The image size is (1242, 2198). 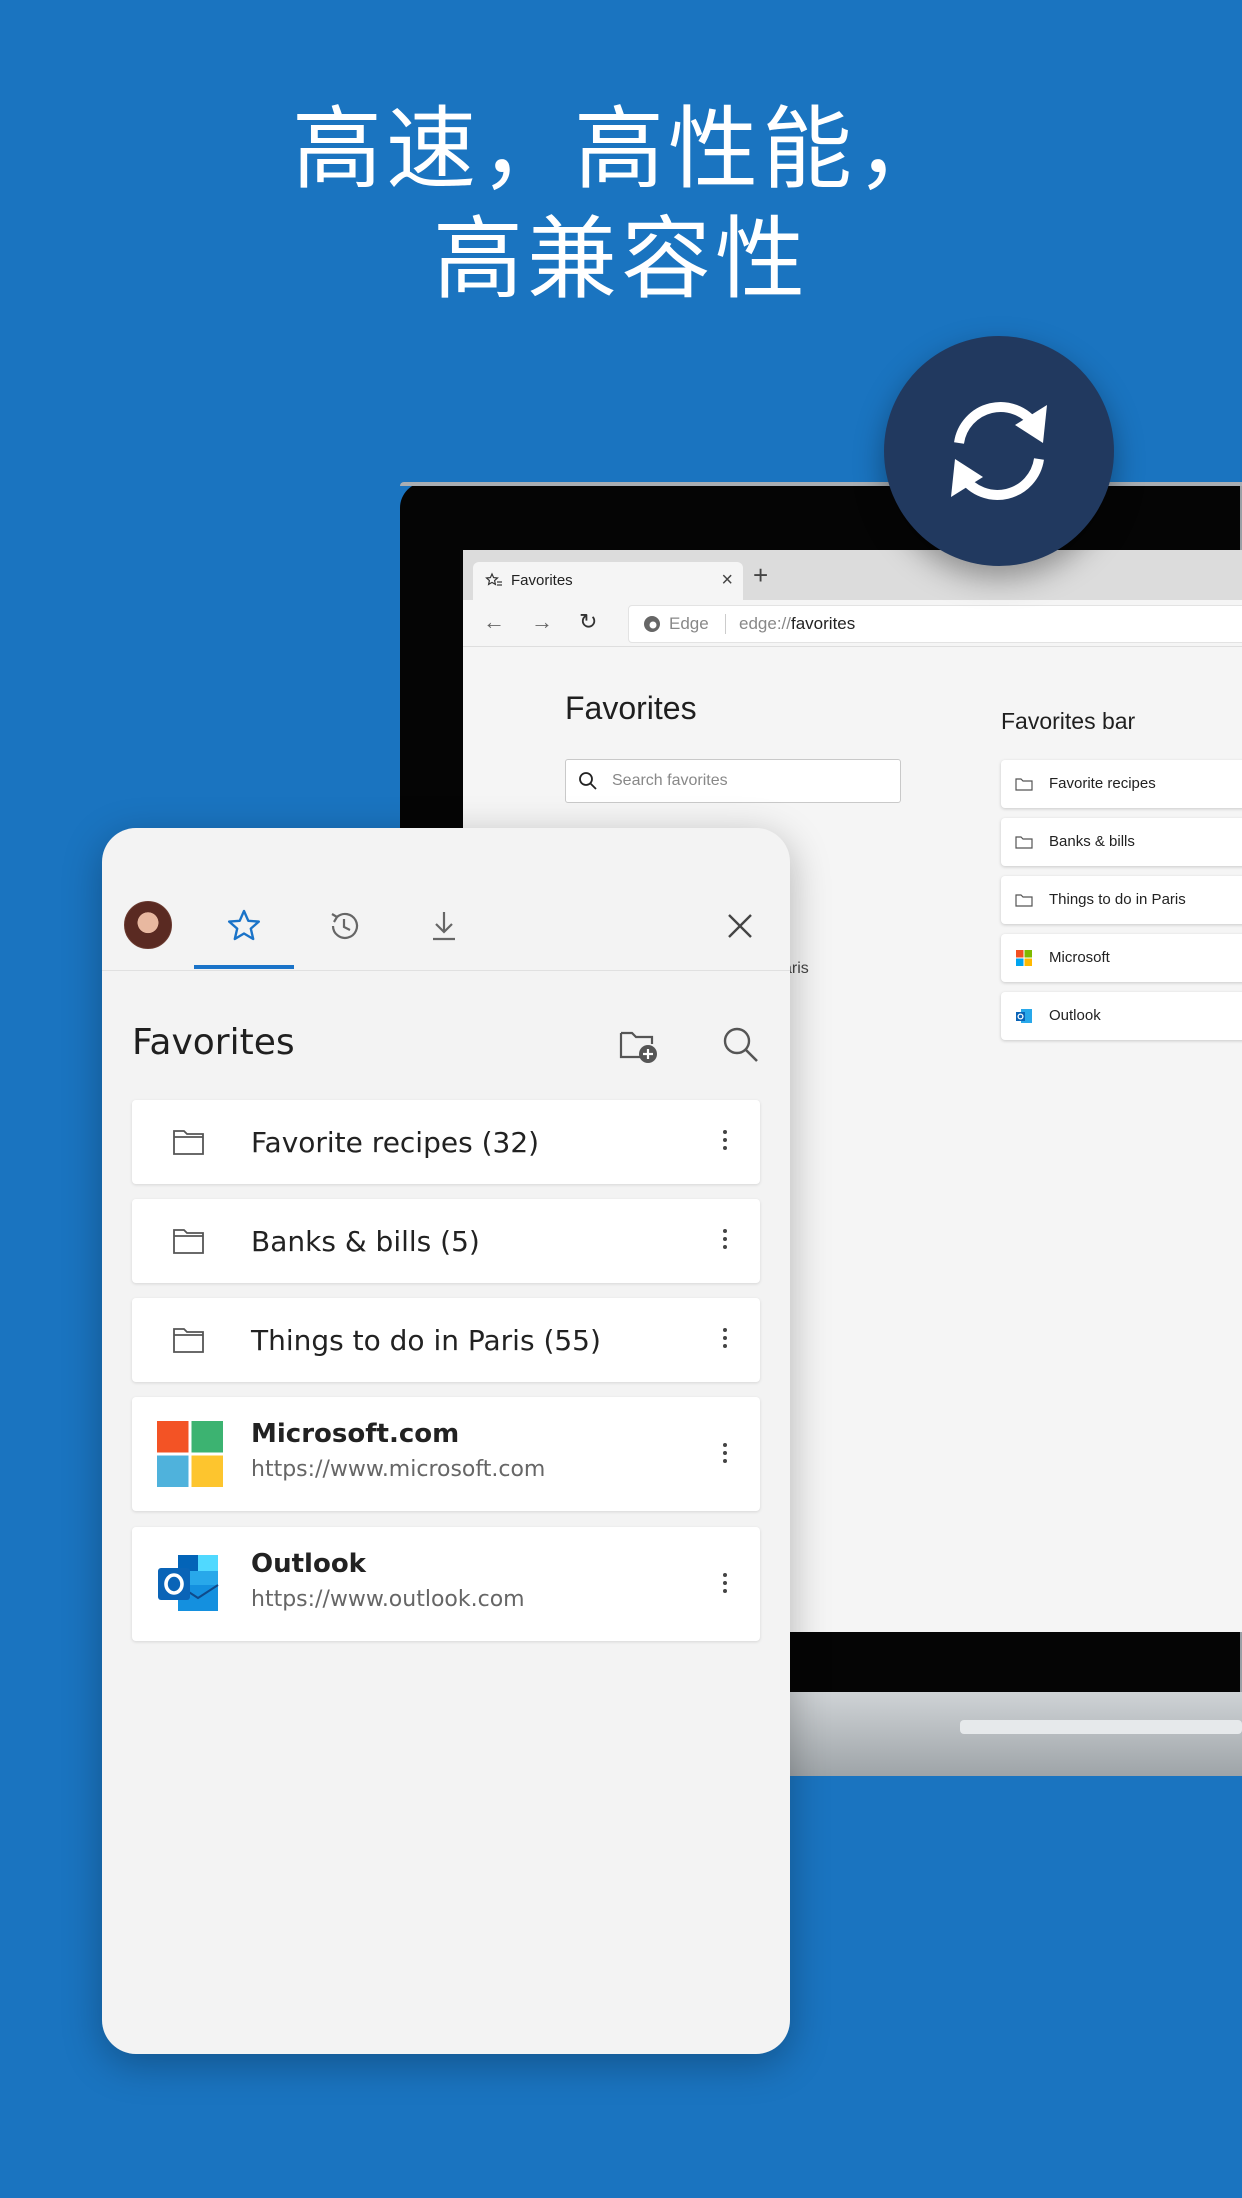 What do you see at coordinates (244, 967) in the screenshot?
I see `active-tab-indicator` at bounding box center [244, 967].